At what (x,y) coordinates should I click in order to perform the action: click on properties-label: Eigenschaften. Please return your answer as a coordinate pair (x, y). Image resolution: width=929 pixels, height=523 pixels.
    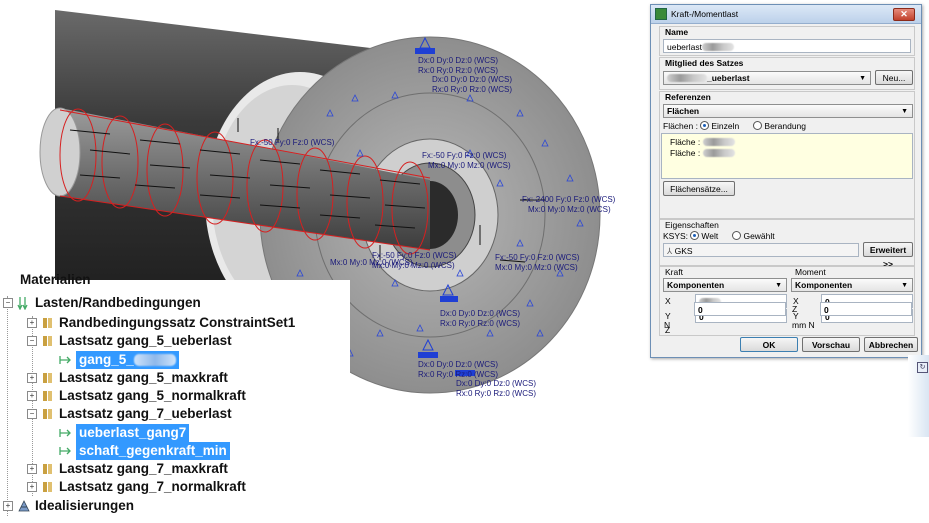
    Looking at the image, I should click on (692, 225).